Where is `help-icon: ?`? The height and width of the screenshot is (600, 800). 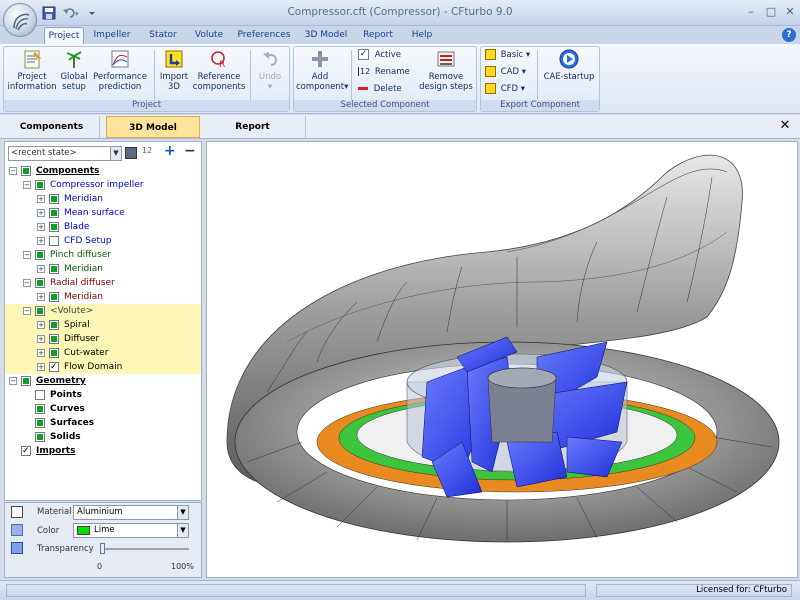
help-icon: ? is located at coordinates (789, 35).